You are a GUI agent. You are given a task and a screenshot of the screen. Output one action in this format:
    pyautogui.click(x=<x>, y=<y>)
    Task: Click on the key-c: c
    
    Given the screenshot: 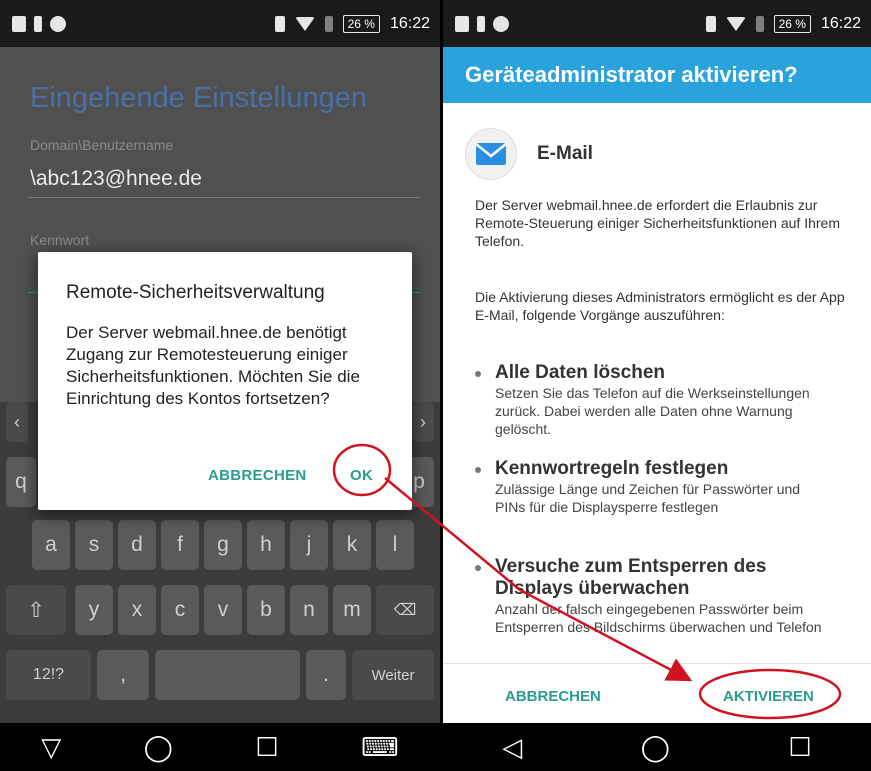 What is the action you would take?
    pyautogui.click(x=180, y=610)
    